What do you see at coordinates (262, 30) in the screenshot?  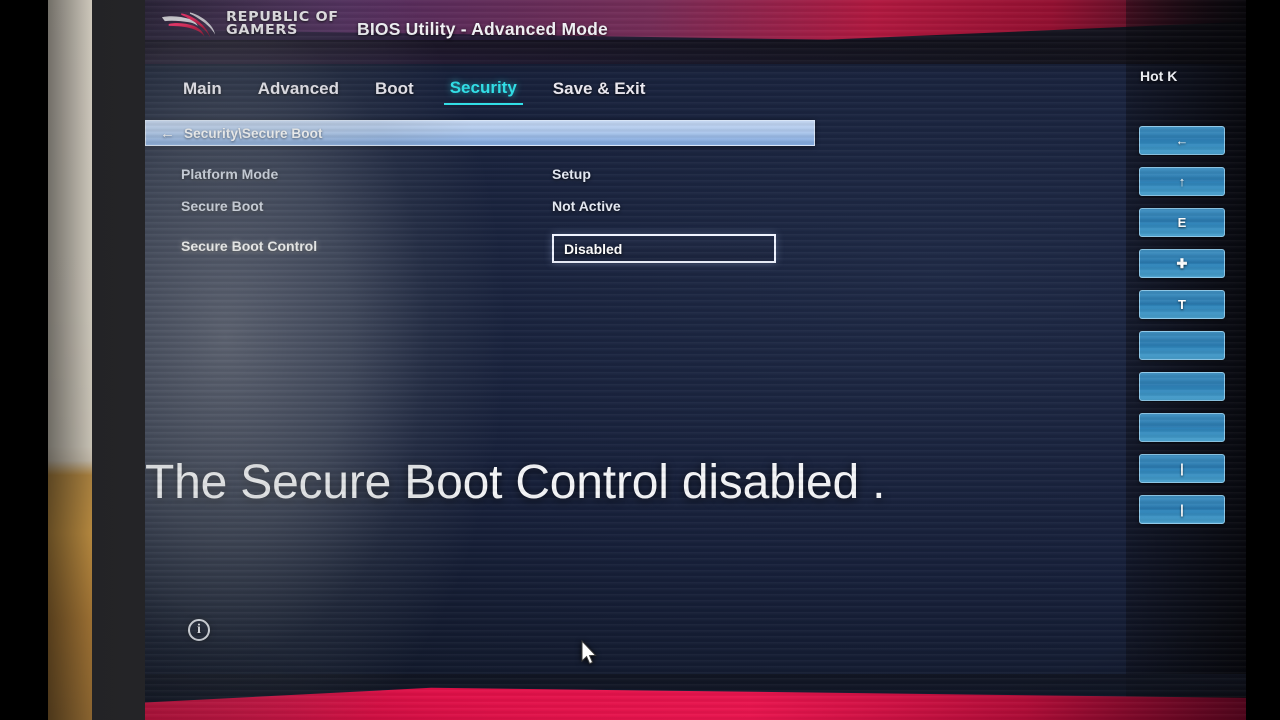 I see `rog-wordmark-line2: GAMERS` at bounding box center [262, 30].